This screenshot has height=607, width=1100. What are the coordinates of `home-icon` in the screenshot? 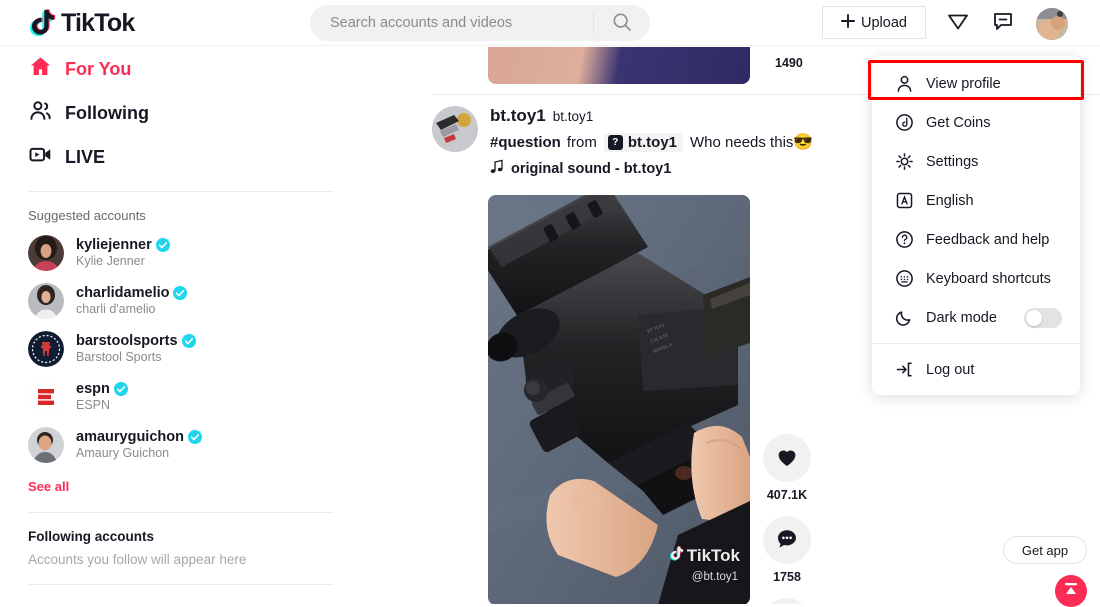 It's located at (40, 69).